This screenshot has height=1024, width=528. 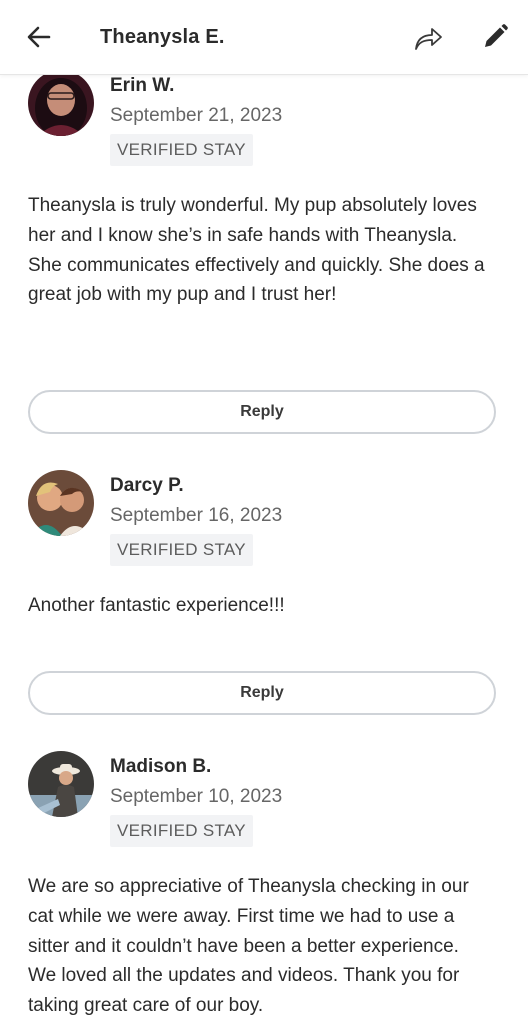 I want to click on reviewer-name: Madison B., so click(x=161, y=766).